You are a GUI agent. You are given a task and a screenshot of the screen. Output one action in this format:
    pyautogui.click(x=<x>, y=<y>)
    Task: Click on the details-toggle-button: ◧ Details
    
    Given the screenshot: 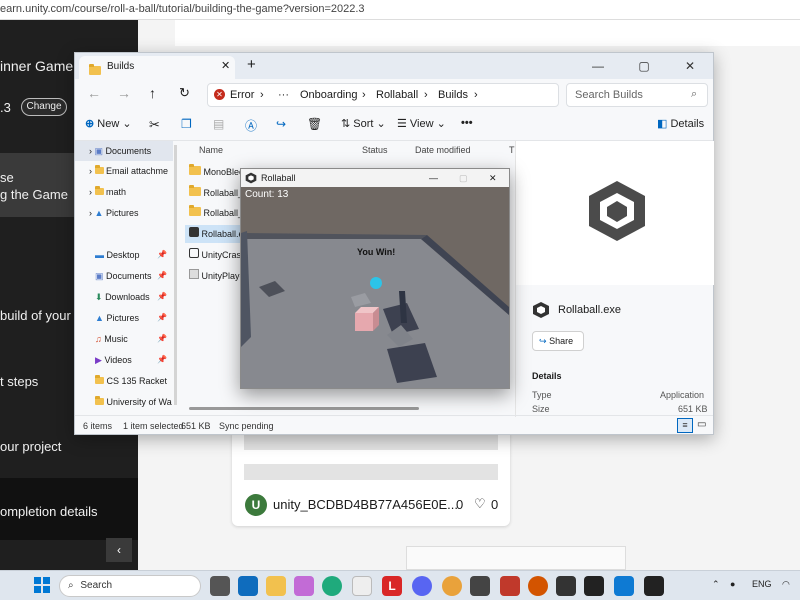 What is the action you would take?
    pyautogui.click(x=680, y=123)
    